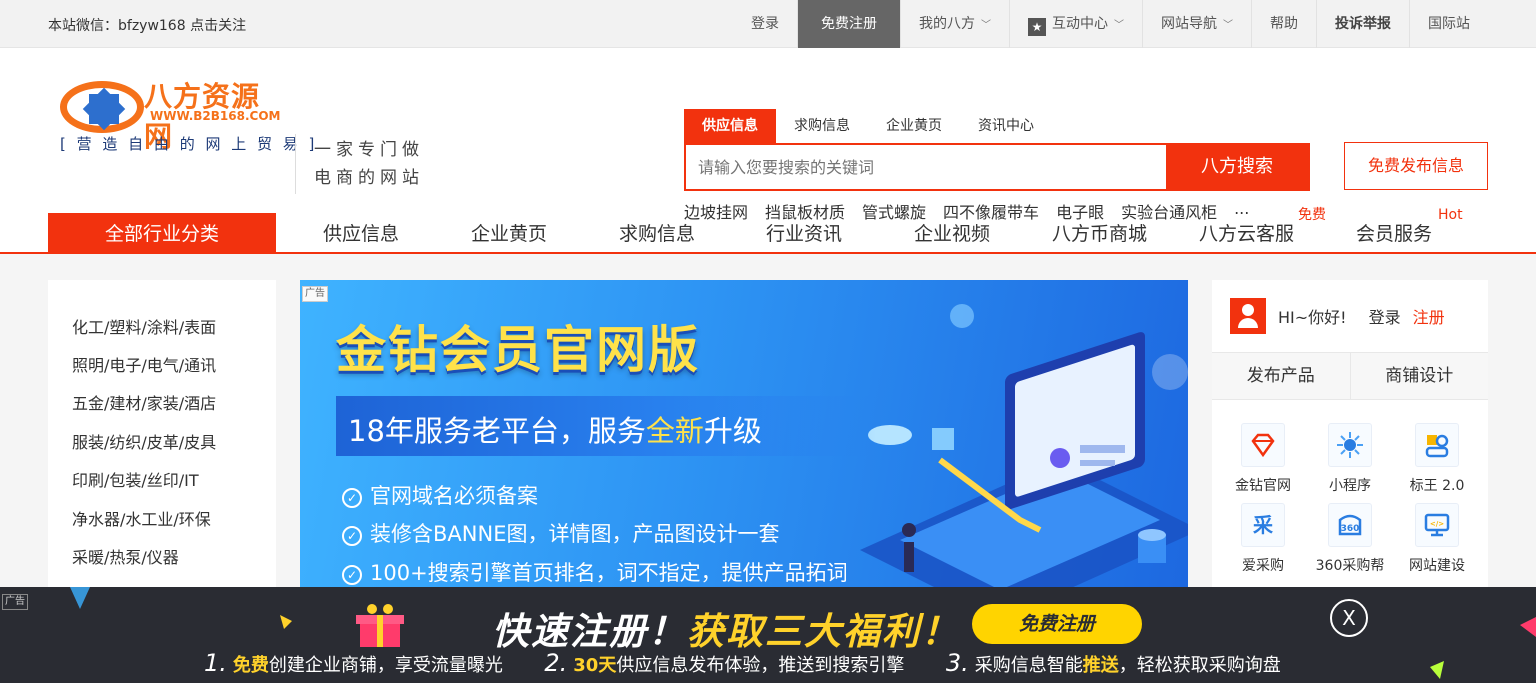  I want to click on logo-url: WWW.B2B168.COM, so click(215, 116).